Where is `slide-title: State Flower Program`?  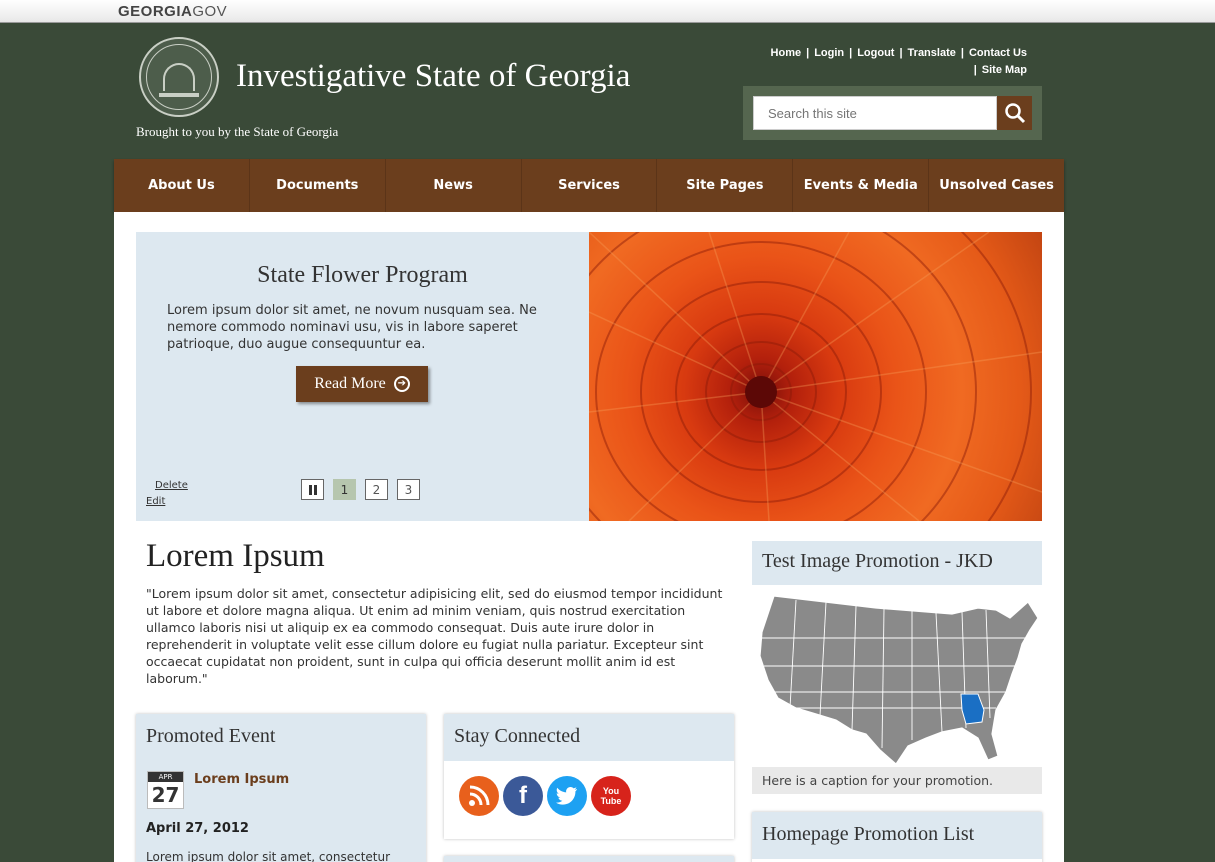 slide-title: State Flower Program is located at coordinates (362, 275).